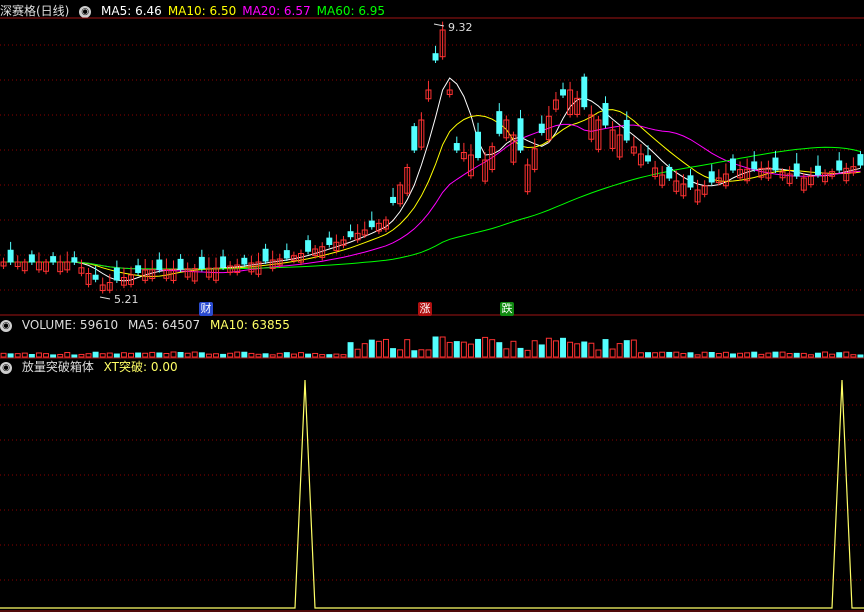 This screenshot has width=864, height=612. What do you see at coordinates (105, 298) in the screenshot?
I see `low-marker` at bounding box center [105, 298].